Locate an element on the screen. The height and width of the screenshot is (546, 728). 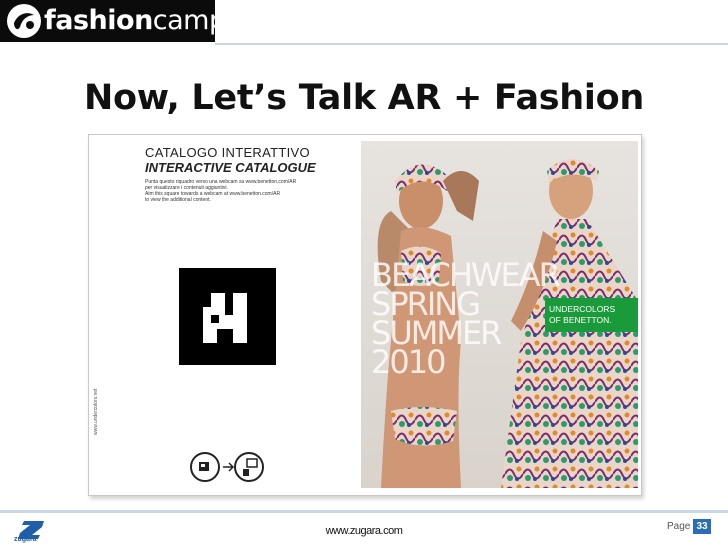
logo-text: fashioncamp is located at coordinates (135, 20).